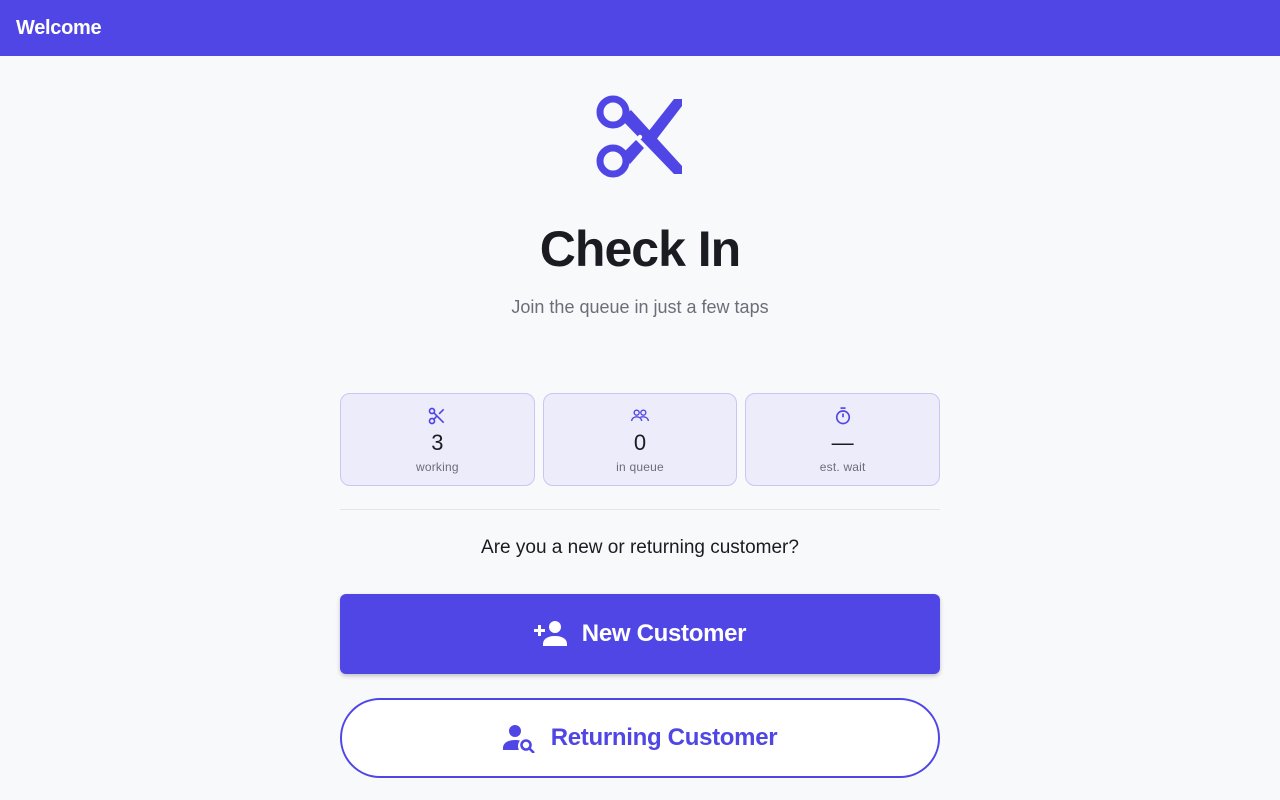  I want to click on stat-value: 3, so click(437, 442).